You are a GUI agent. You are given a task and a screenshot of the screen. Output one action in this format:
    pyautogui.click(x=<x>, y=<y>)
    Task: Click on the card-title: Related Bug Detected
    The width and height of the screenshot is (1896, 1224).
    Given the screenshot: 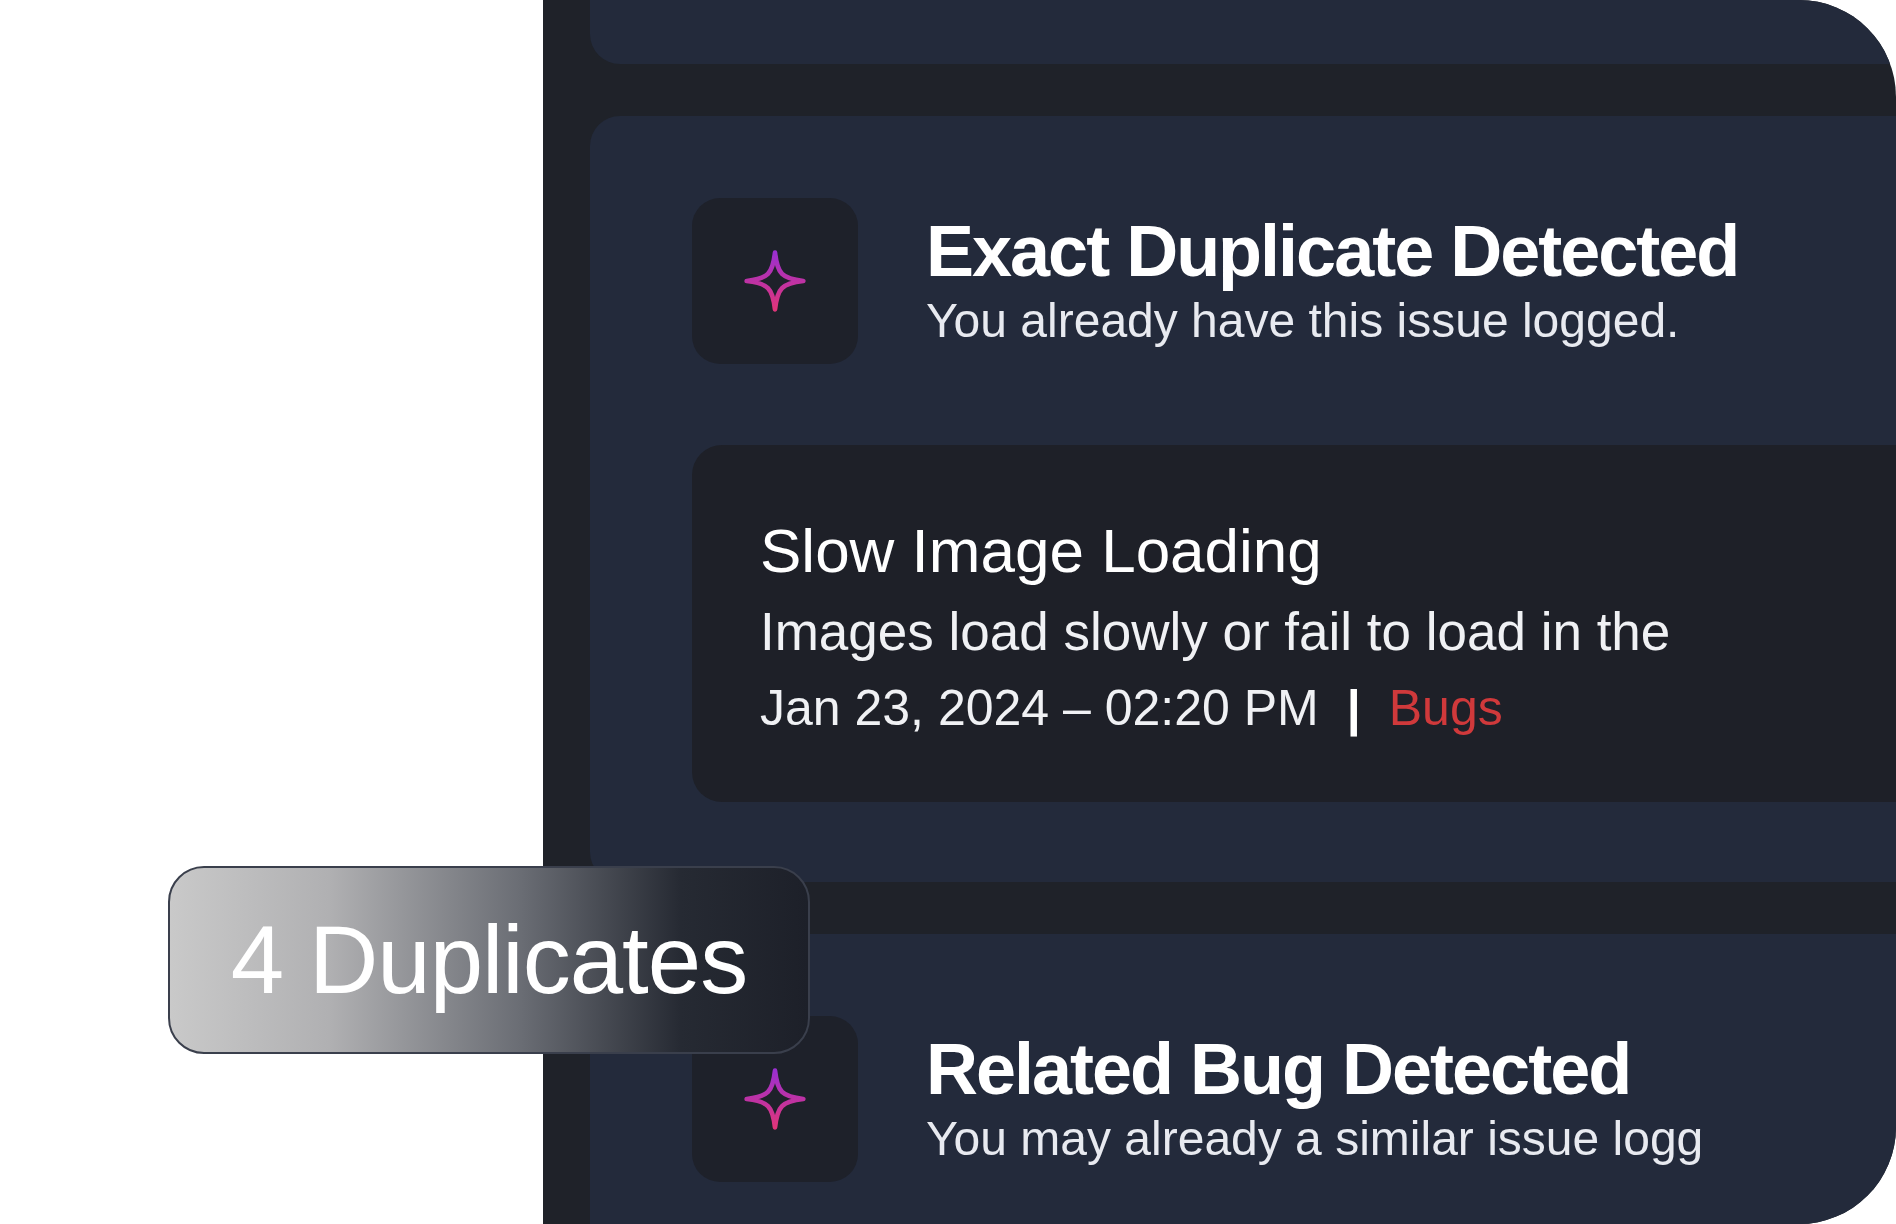 What is the action you would take?
    pyautogui.click(x=1279, y=1069)
    